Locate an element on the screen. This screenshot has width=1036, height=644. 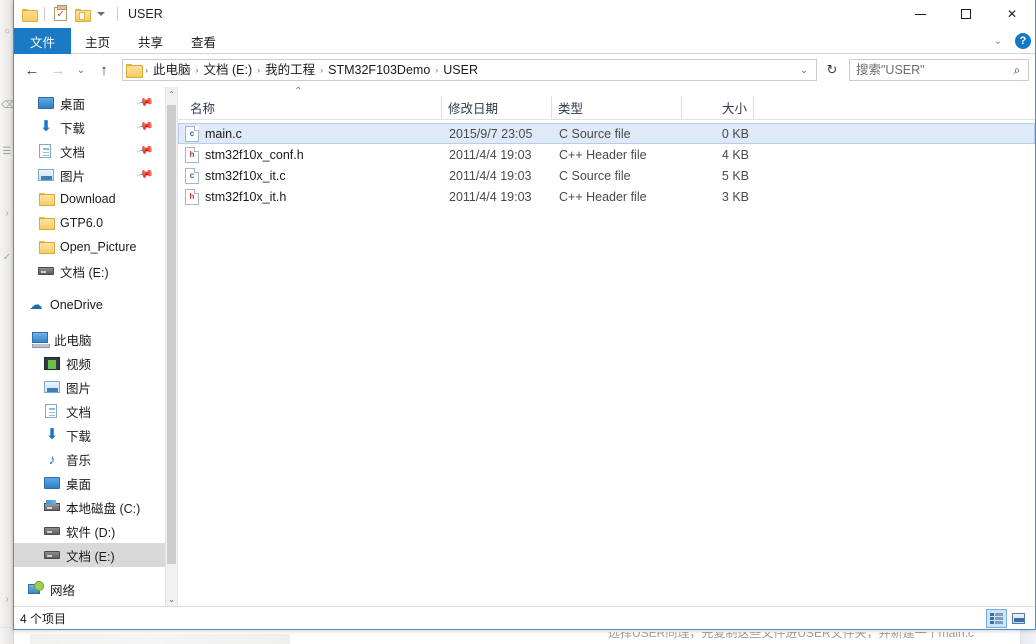
sidebar-item-onedrive: ☁ OneDrive is located at coordinates (89, 305).